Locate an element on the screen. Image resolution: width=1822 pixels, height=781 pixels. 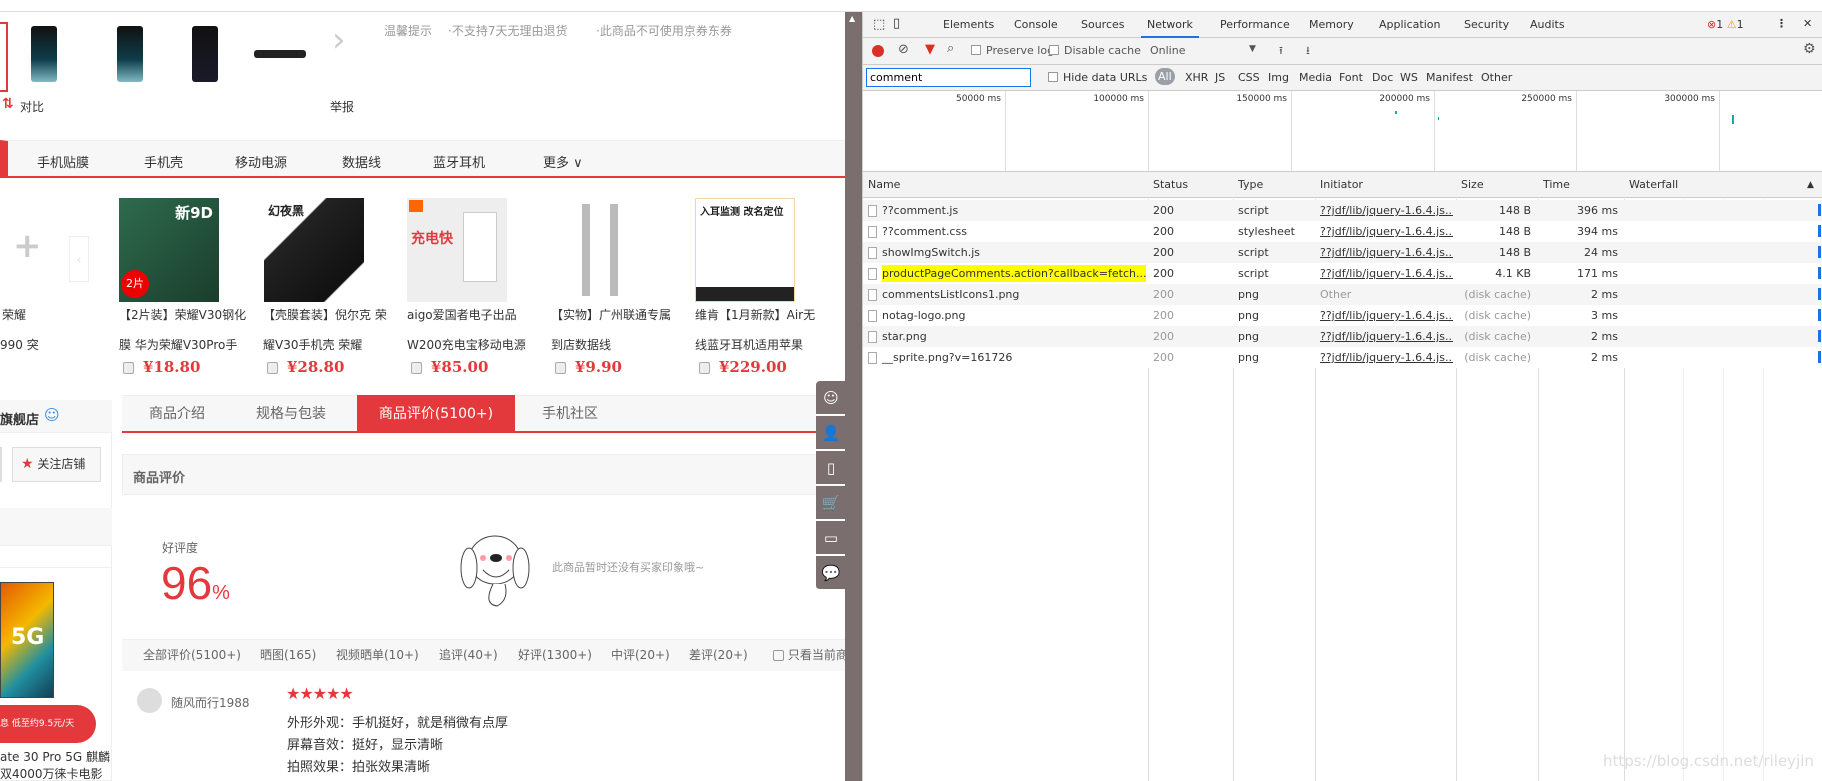
preserve-log-label: Preserve log is located at coordinates (1020, 50).